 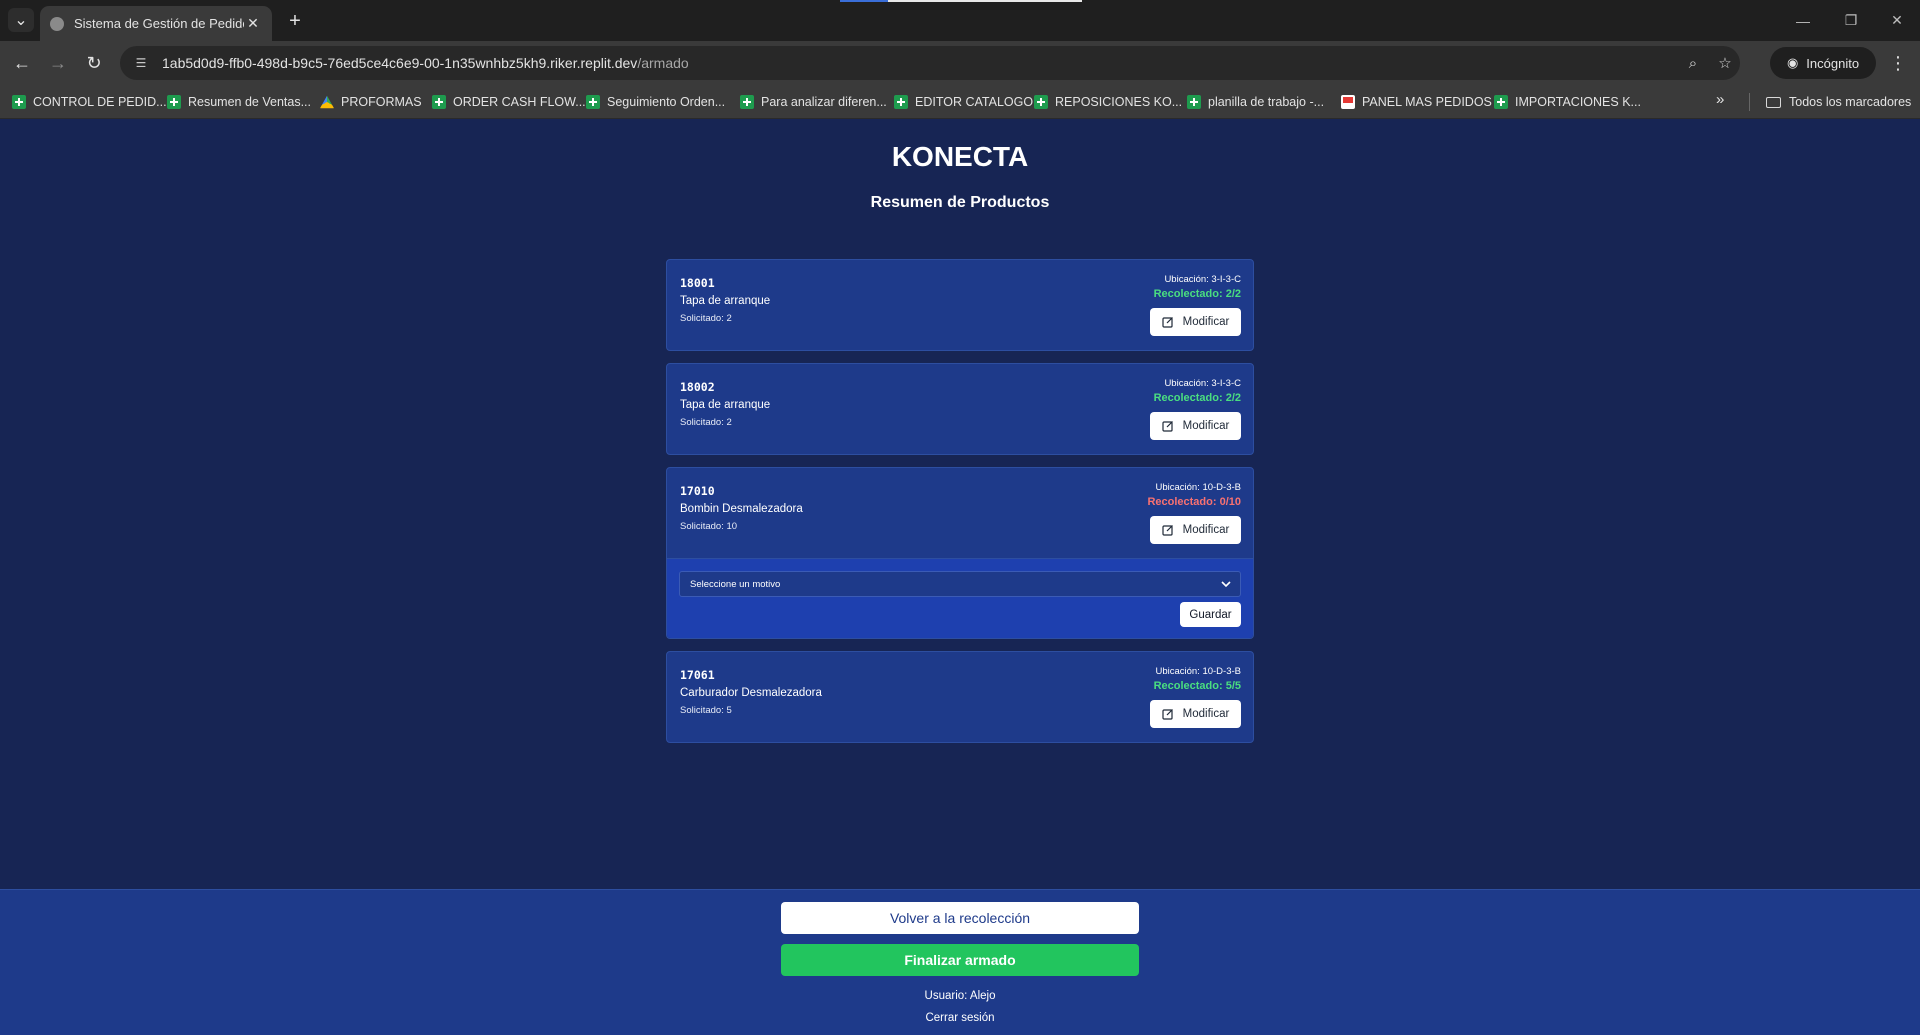 I want to click on product-code: 17010, so click(x=697, y=491).